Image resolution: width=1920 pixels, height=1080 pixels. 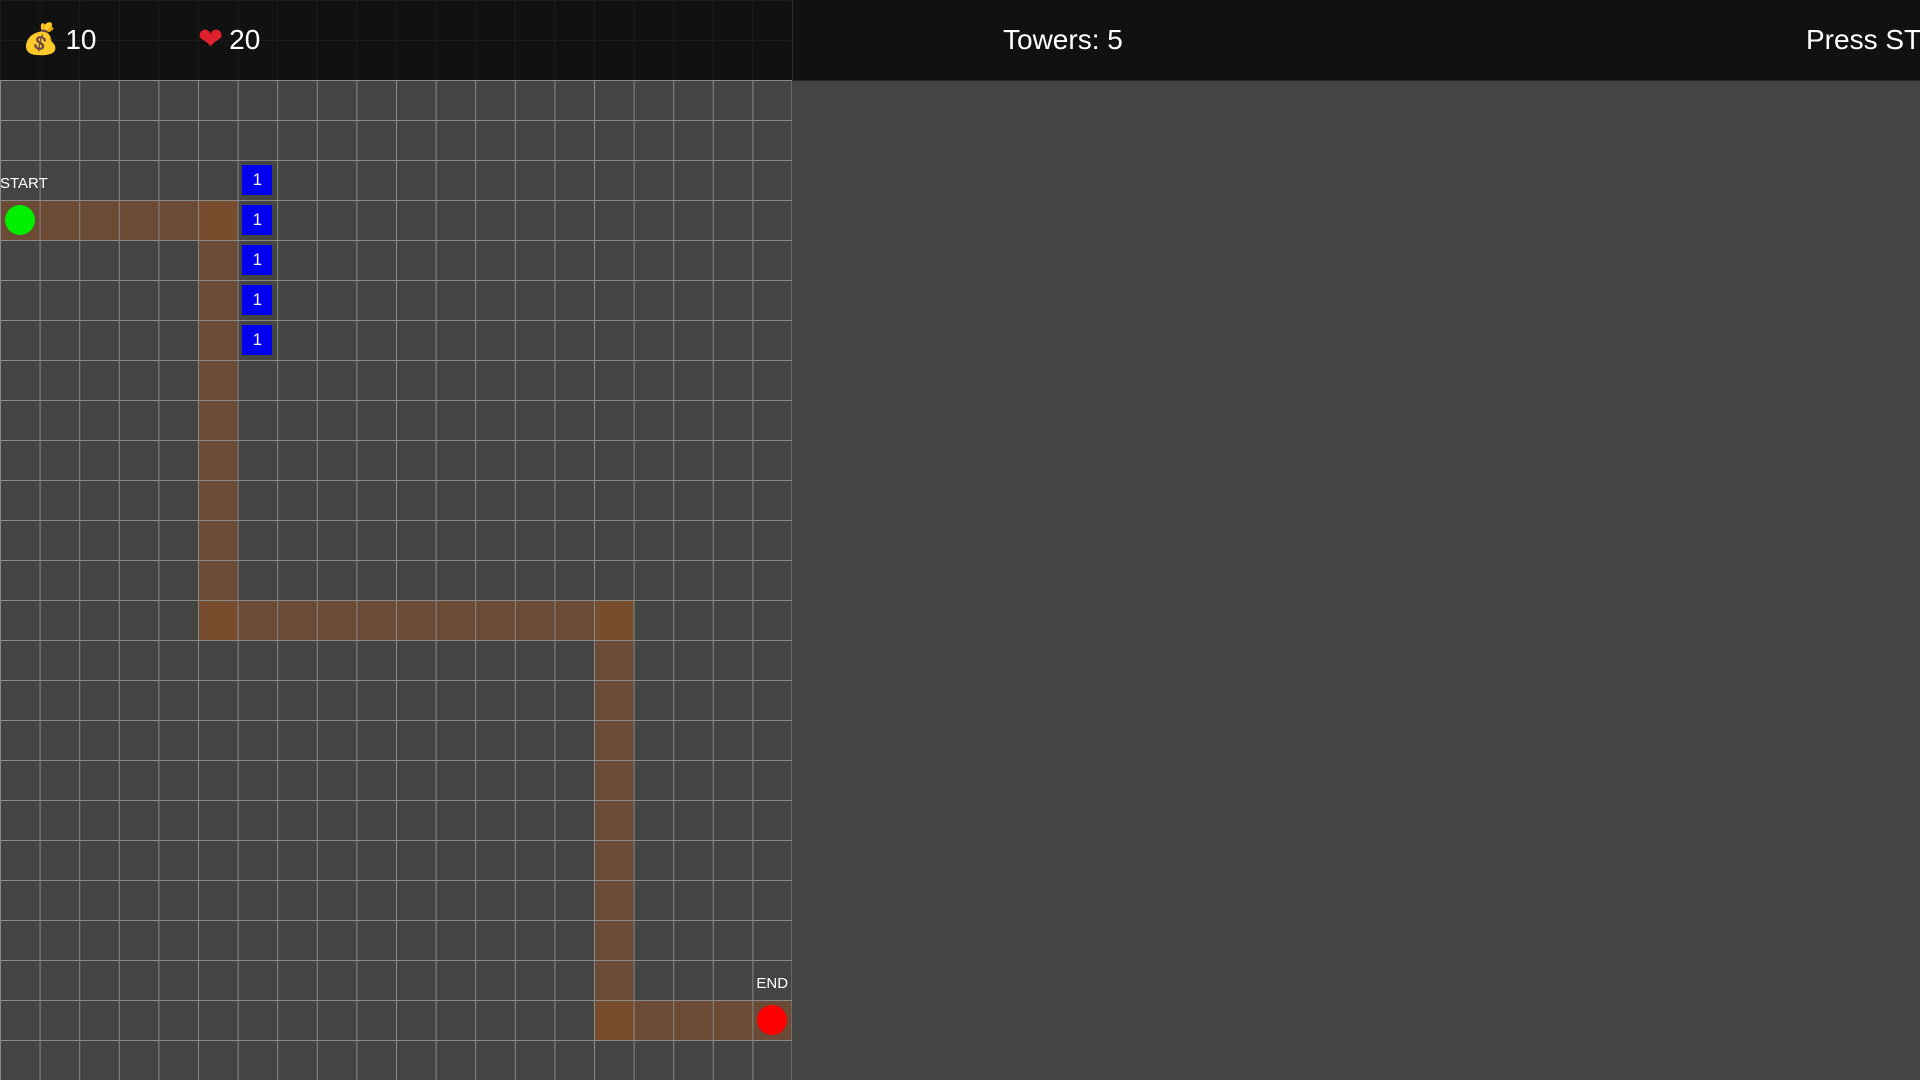 I want to click on gold-value: 10, so click(x=81, y=39).